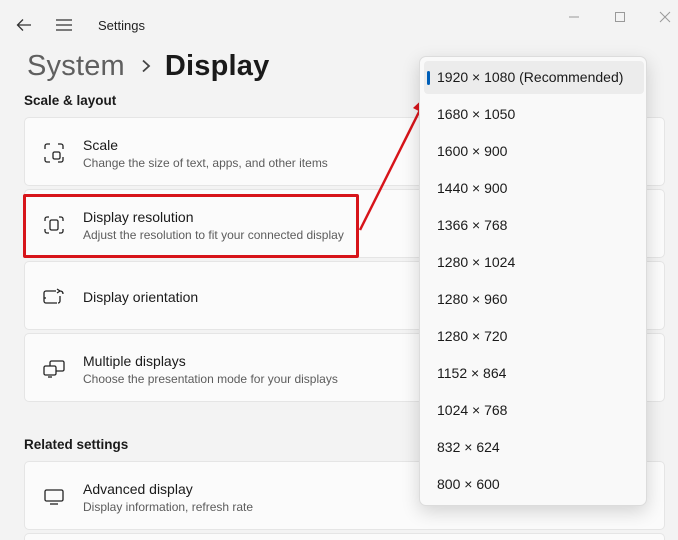 The image size is (678, 540). What do you see at coordinates (574, 17) in the screenshot?
I see `minimize-icon` at bounding box center [574, 17].